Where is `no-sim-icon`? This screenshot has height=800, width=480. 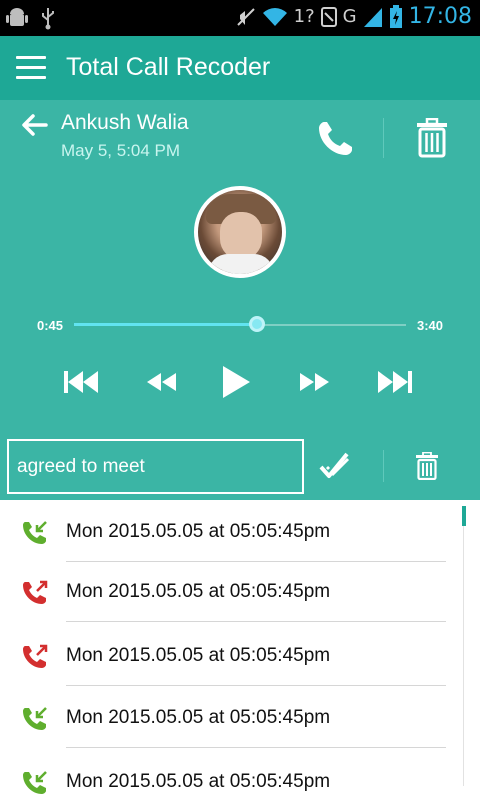 no-sim-icon is located at coordinates (328, 16).